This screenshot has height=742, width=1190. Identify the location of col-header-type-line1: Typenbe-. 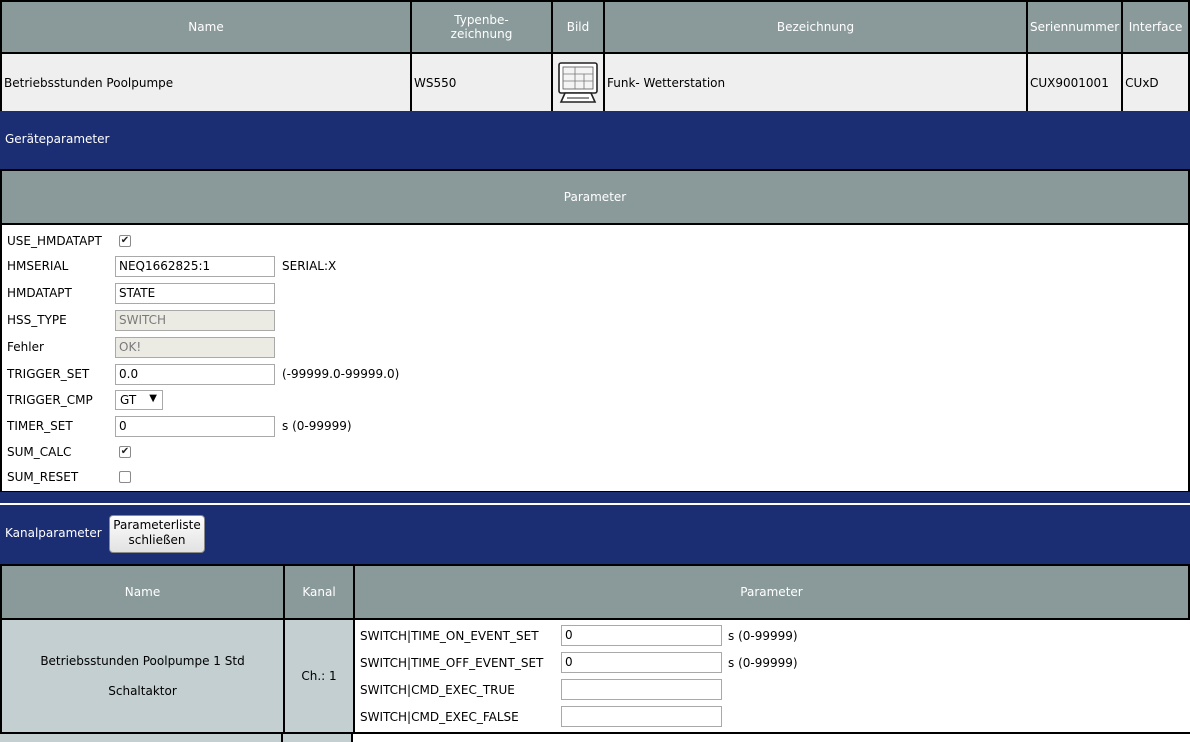
(481, 20).